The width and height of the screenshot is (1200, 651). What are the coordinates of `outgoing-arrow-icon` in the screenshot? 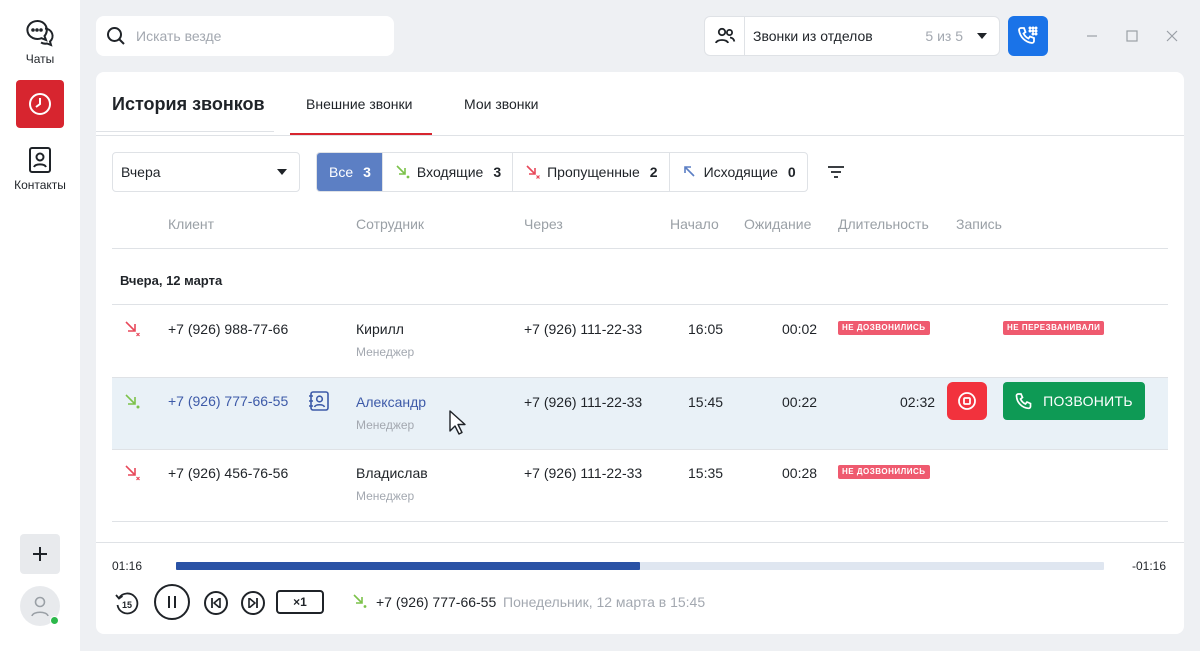 It's located at (690, 172).